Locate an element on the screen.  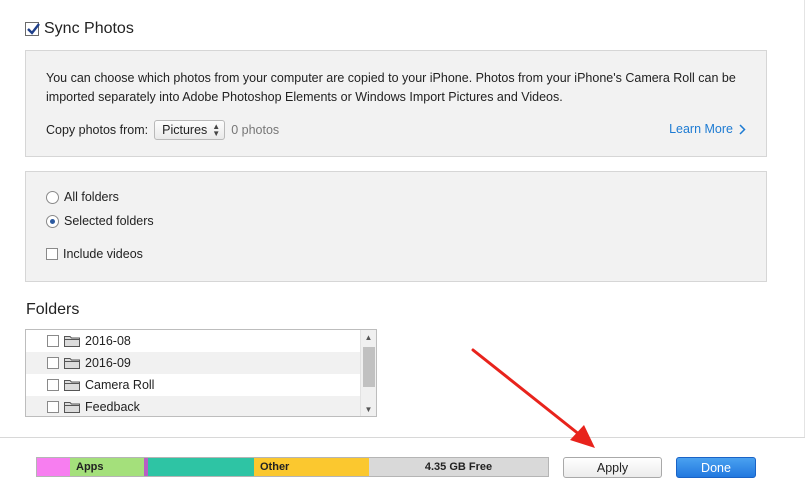
list-item: 2016-09 is located at coordinates (193, 363).